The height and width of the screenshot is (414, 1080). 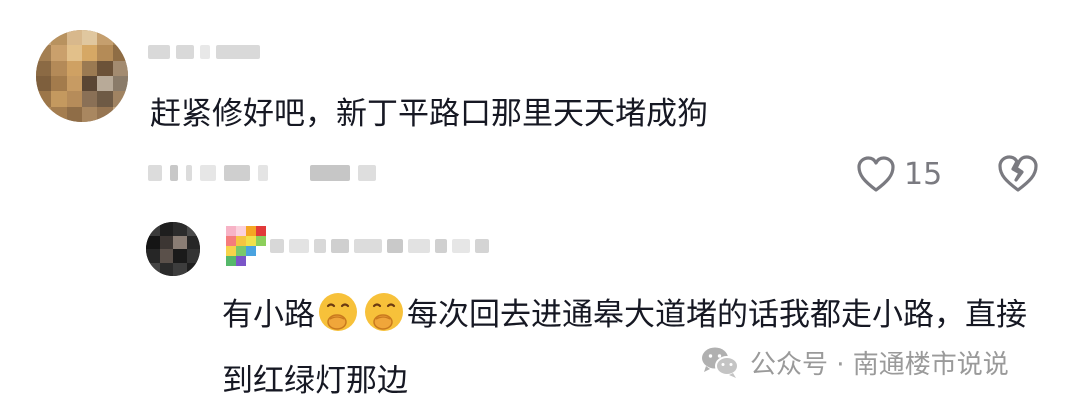 What do you see at coordinates (278, 173) in the screenshot?
I see `comment-meta-redacted` at bounding box center [278, 173].